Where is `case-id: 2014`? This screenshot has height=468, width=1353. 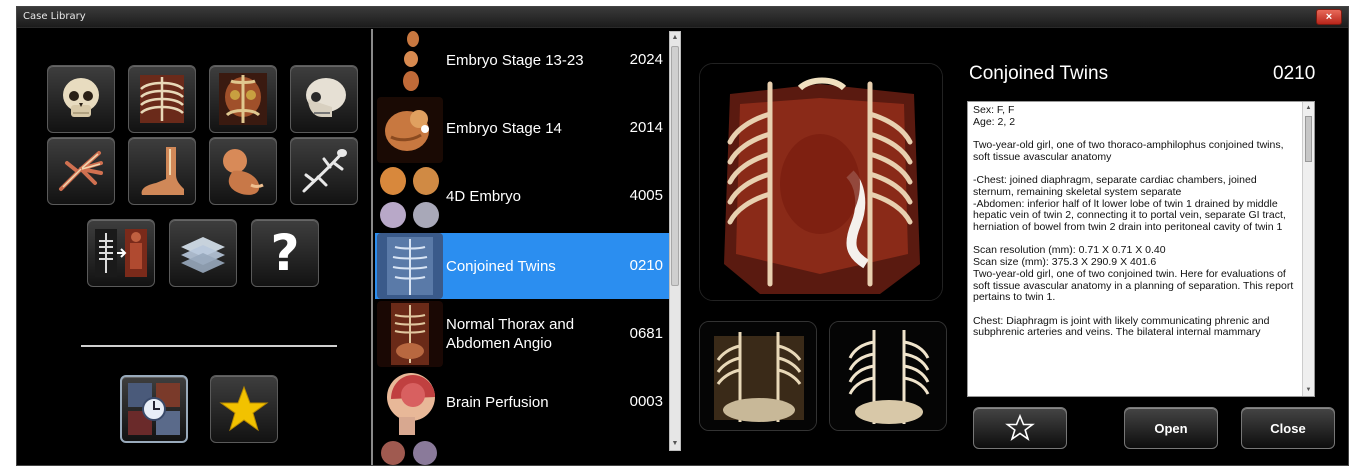
case-id: 2014 is located at coordinates (646, 127).